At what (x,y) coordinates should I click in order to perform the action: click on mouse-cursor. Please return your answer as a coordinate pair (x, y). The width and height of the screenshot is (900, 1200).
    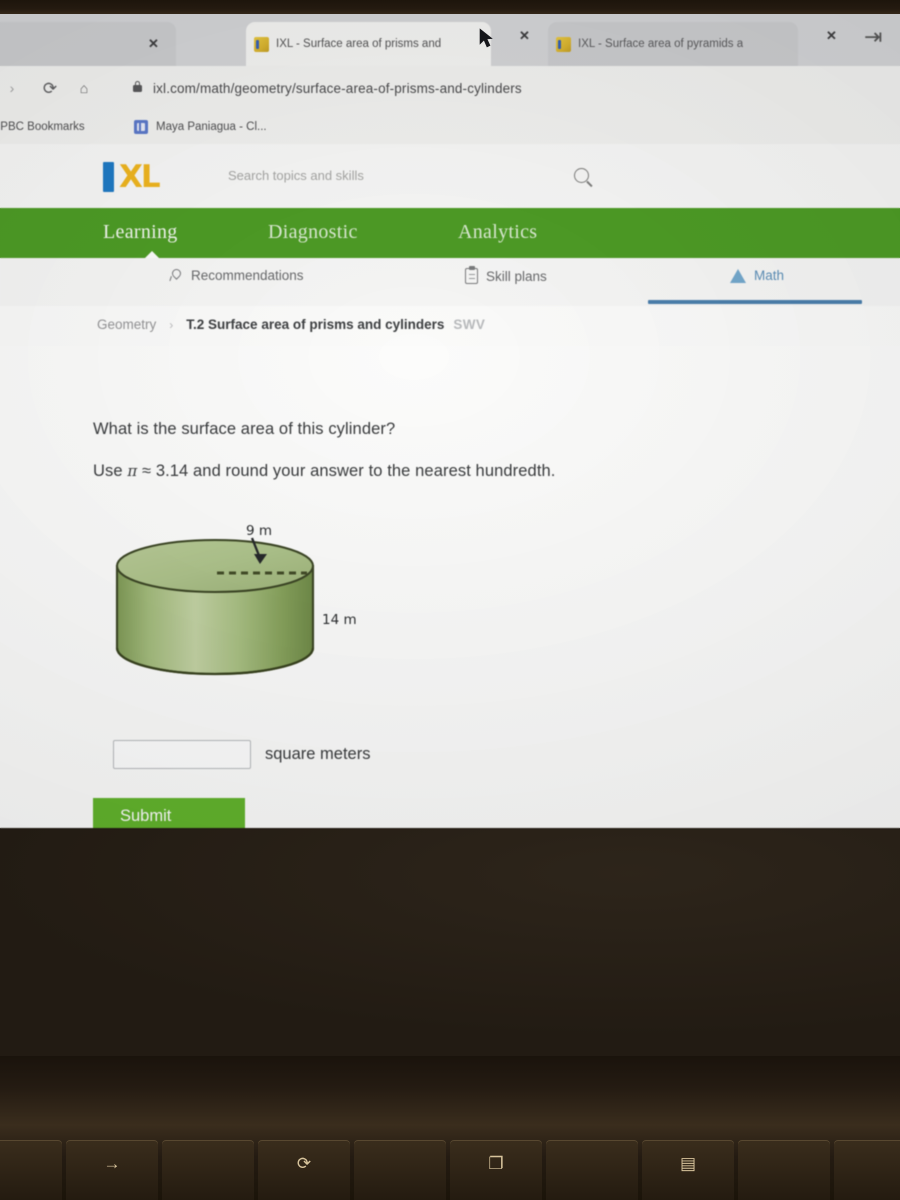
    Looking at the image, I should click on (486, 38).